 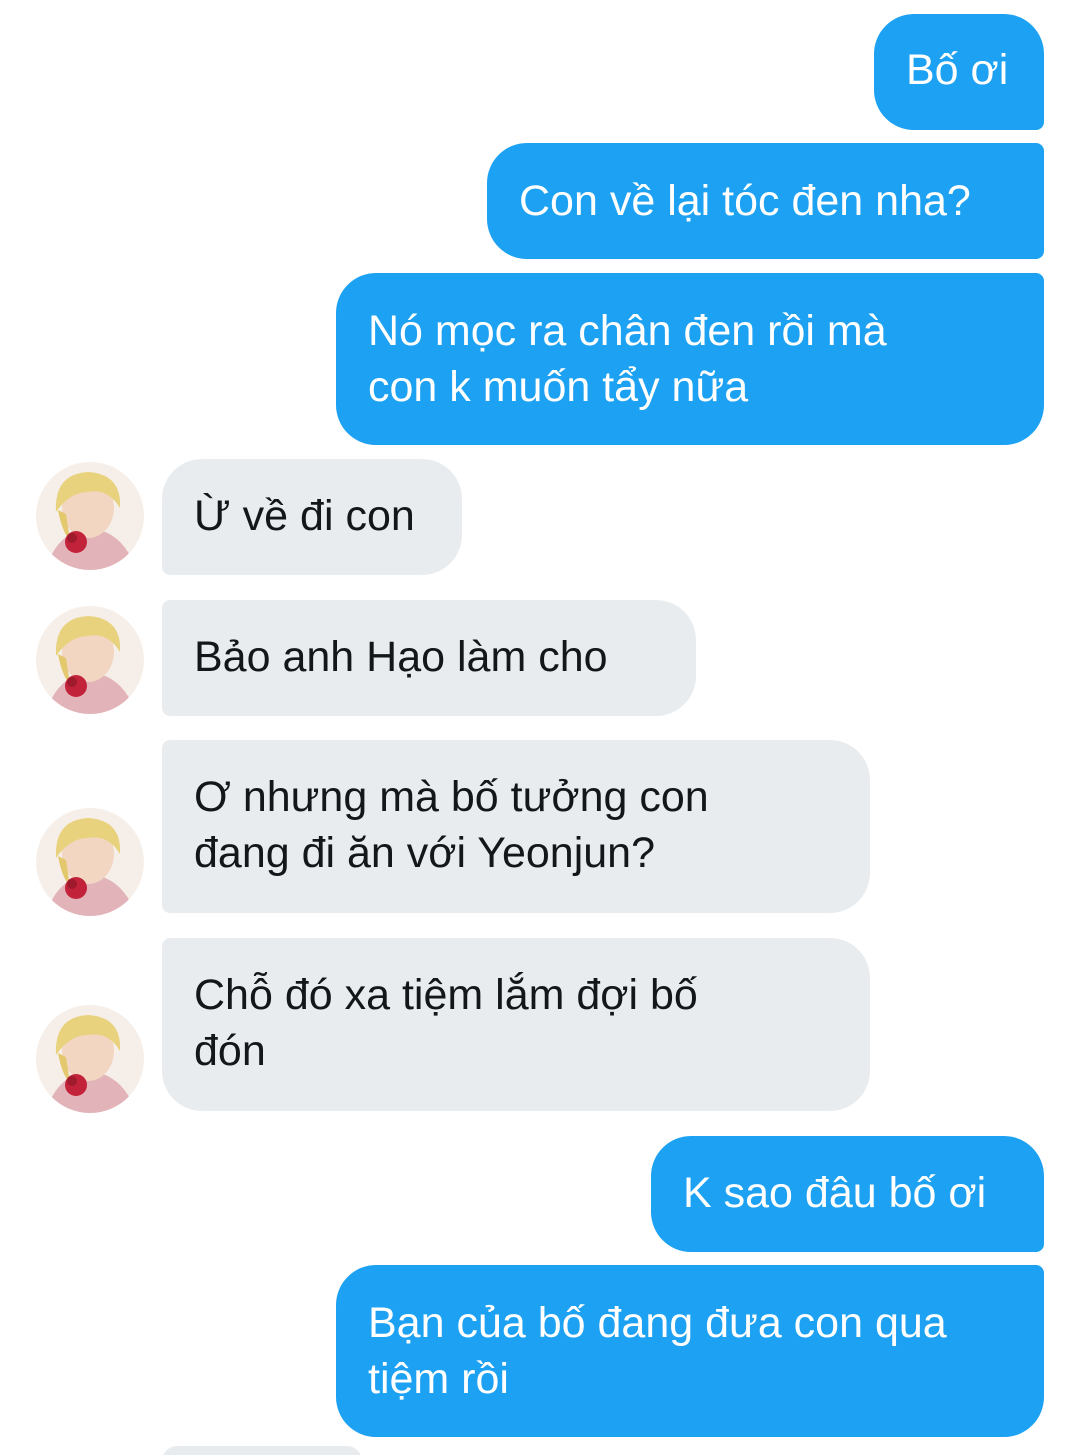 What do you see at coordinates (765, 201) in the screenshot?
I see `sent-message-bubble: Con về lại tóc đen nha?` at bounding box center [765, 201].